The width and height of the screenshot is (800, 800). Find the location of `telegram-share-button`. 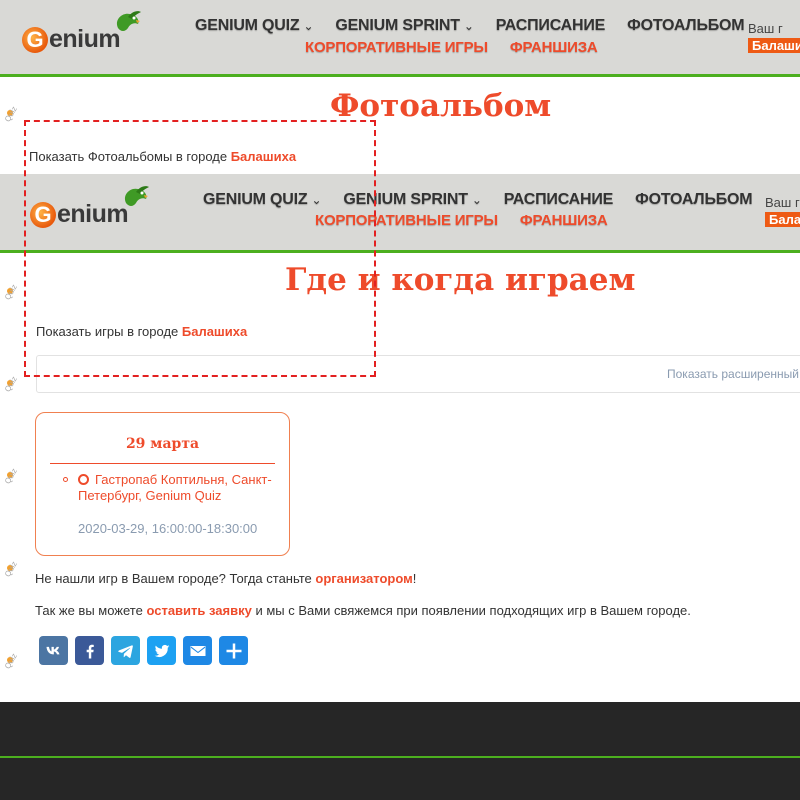

telegram-share-button is located at coordinates (125, 650).